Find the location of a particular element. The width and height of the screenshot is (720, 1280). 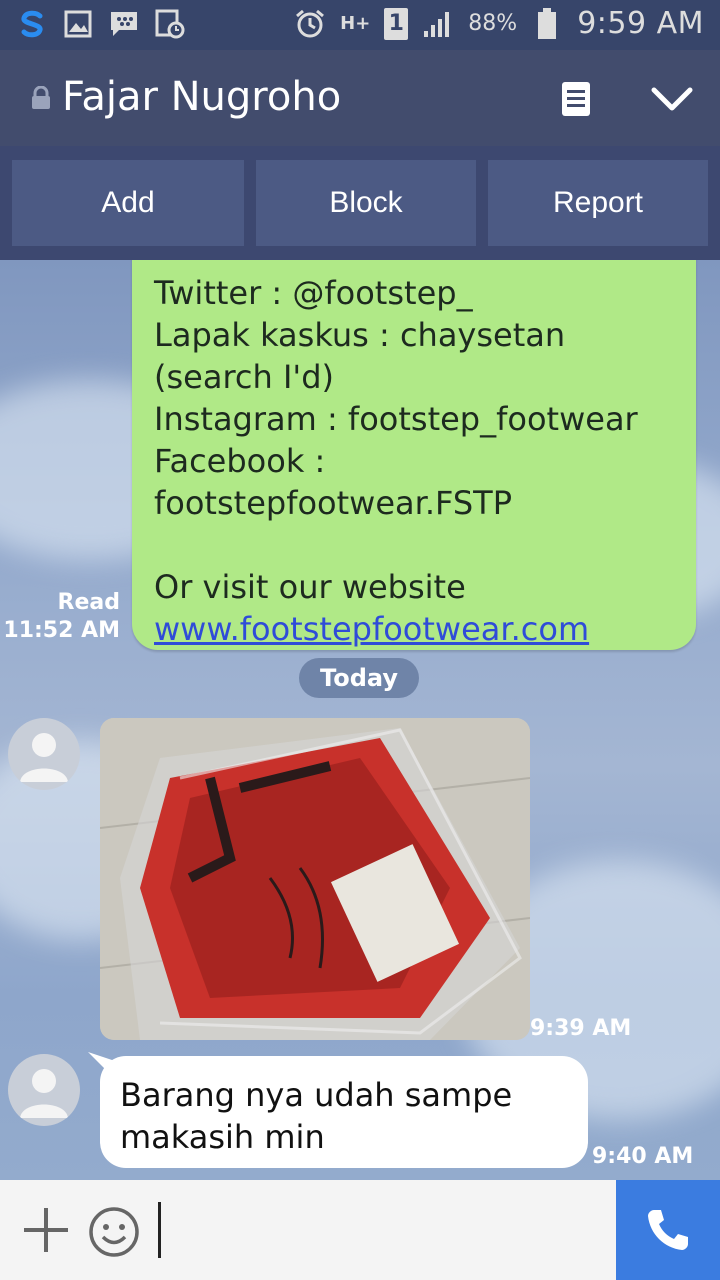

message-line: footstepfootwear.FSTP is located at coordinates (333, 503).